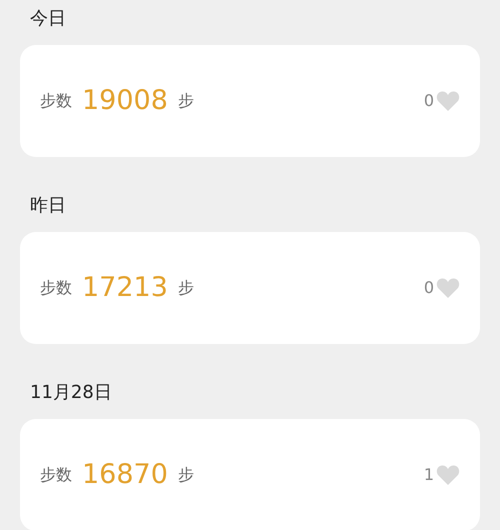 The image size is (500, 530). Describe the element at coordinates (429, 475) in the screenshot. I see `like-count: 1` at that location.